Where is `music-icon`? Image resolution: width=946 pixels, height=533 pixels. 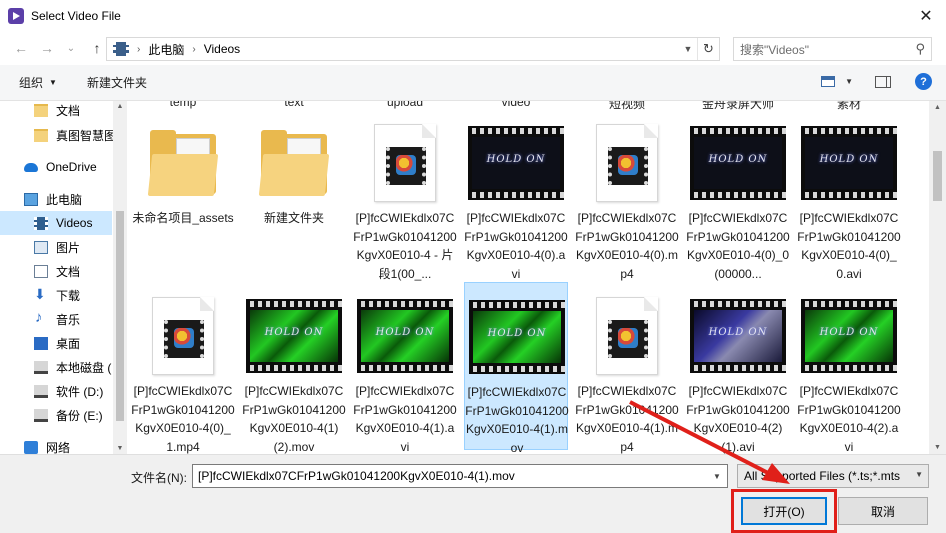
music-icon is located at coordinates (41, 317).